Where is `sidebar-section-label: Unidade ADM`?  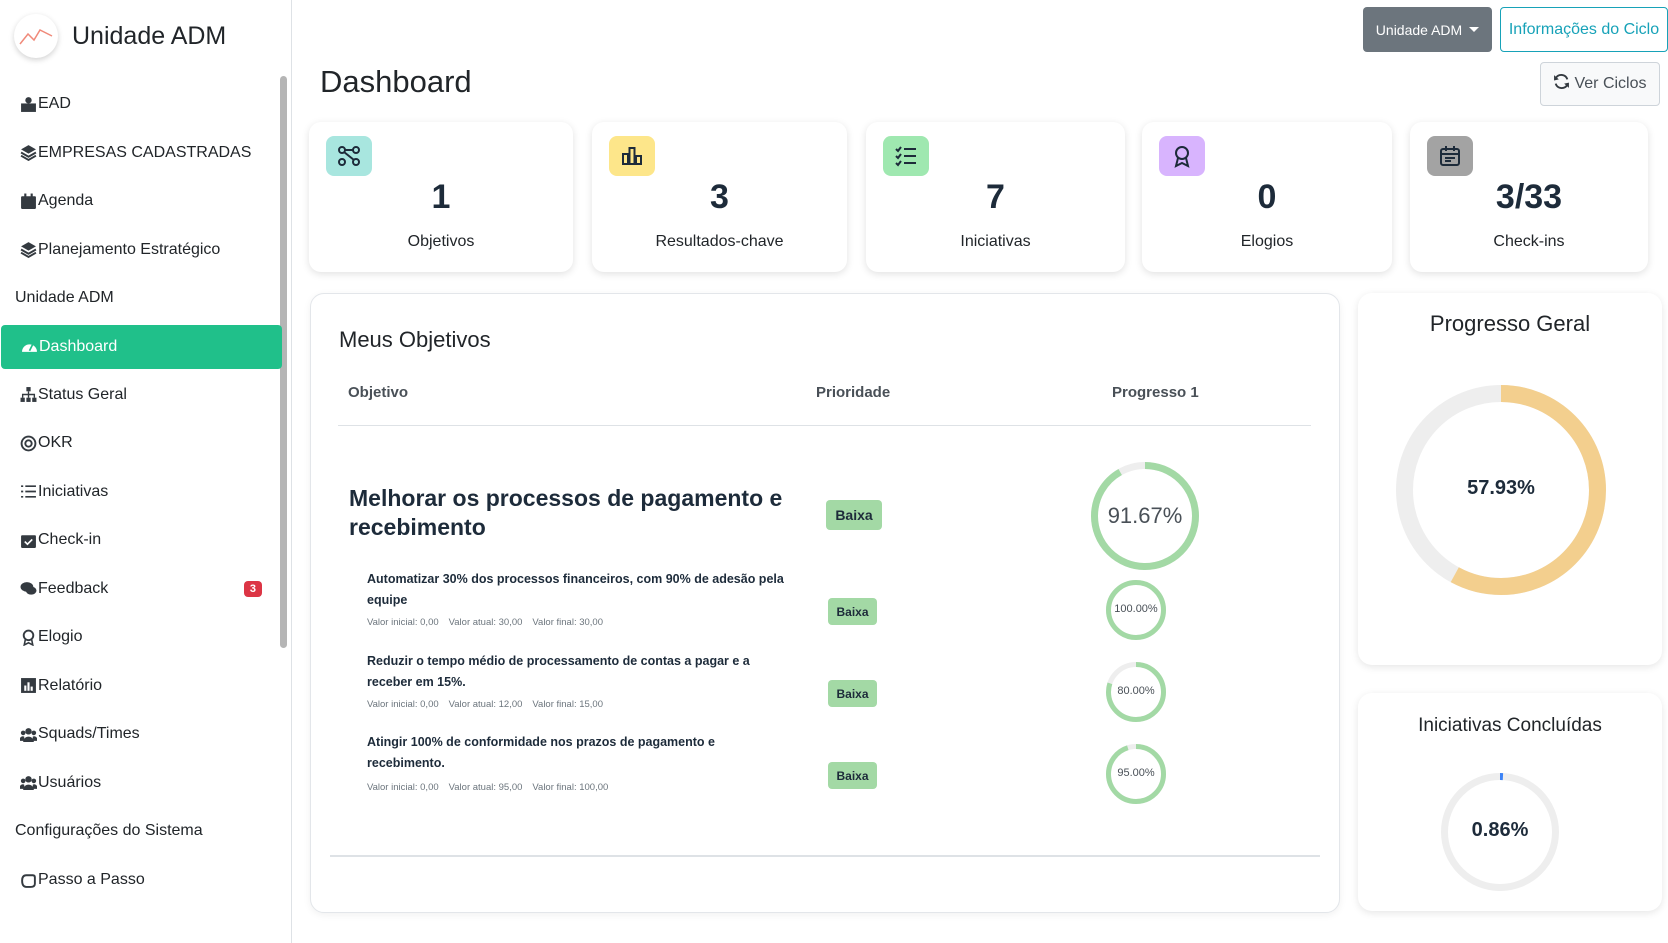 sidebar-section-label: Unidade ADM is located at coordinates (64, 298).